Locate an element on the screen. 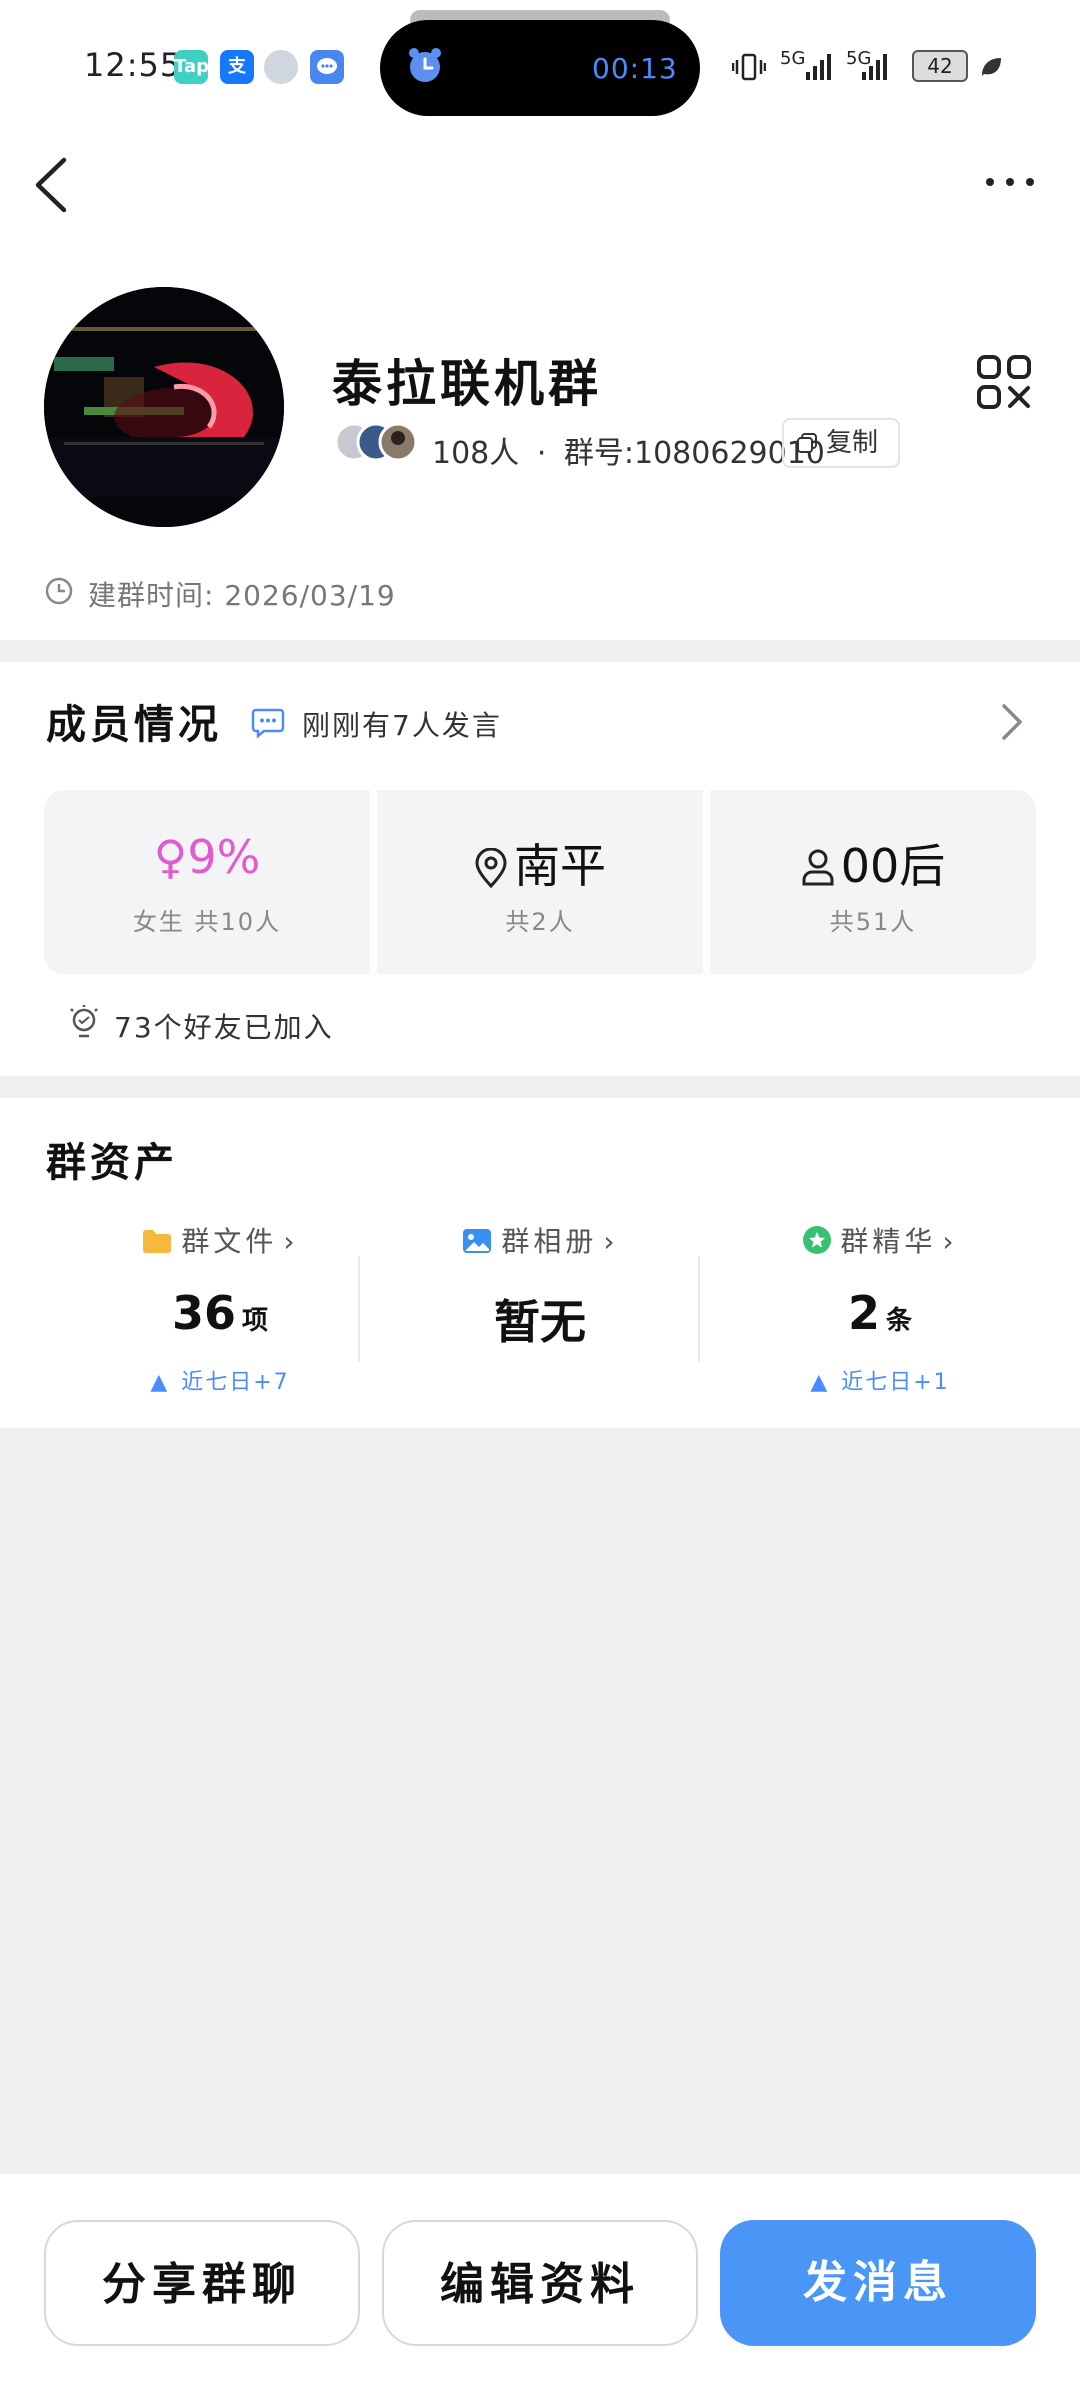 Image resolution: width=1080 pixels, height=2392 pixels. members-activity: 刚刚有7人发言 is located at coordinates (402, 725).